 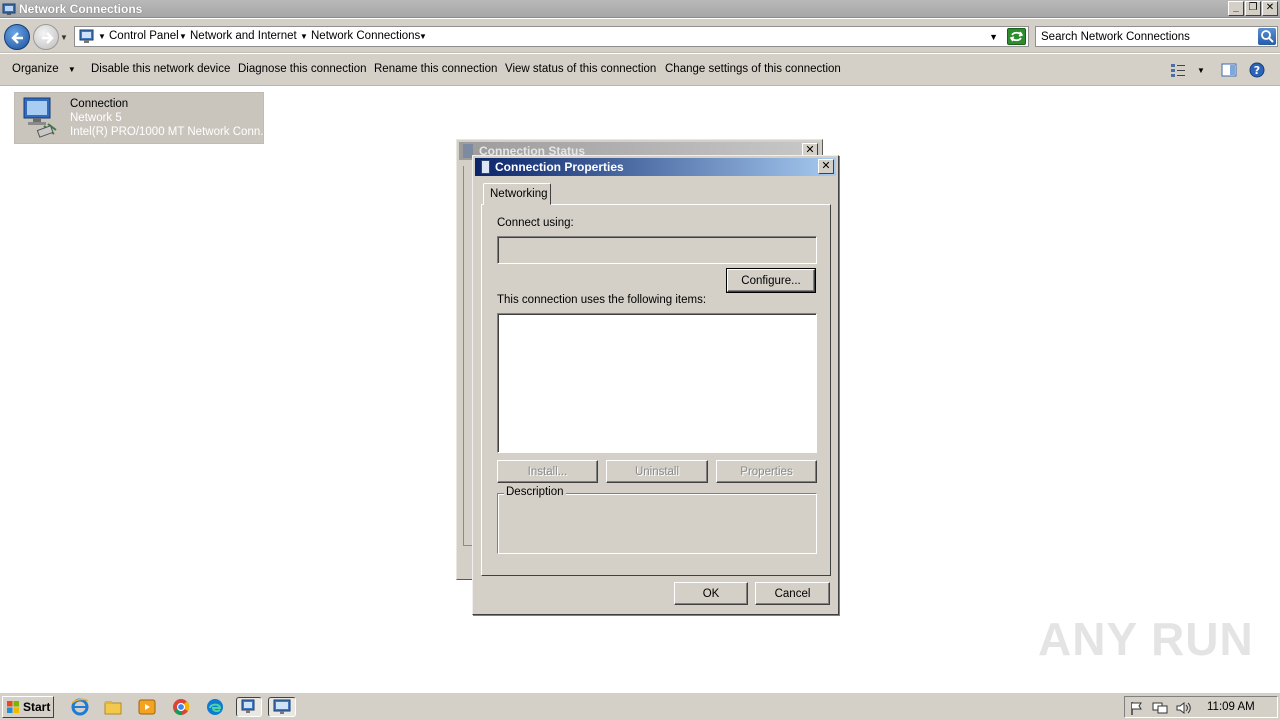 What do you see at coordinates (113, 707) in the screenshot?
I see `file-explorer-icon` at bounding box center [113, 707].